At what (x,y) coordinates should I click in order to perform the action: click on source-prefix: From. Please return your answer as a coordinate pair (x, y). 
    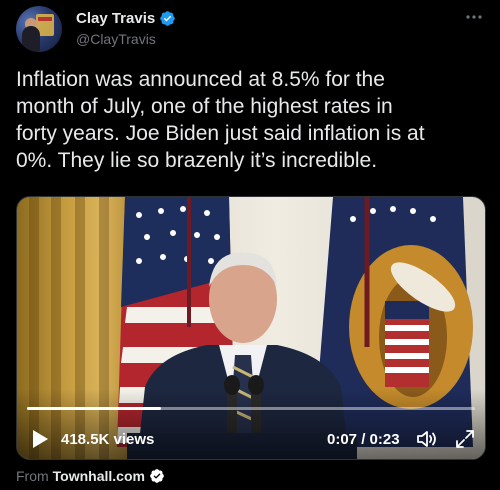
    Looking at the image, I should click on (32, 476).